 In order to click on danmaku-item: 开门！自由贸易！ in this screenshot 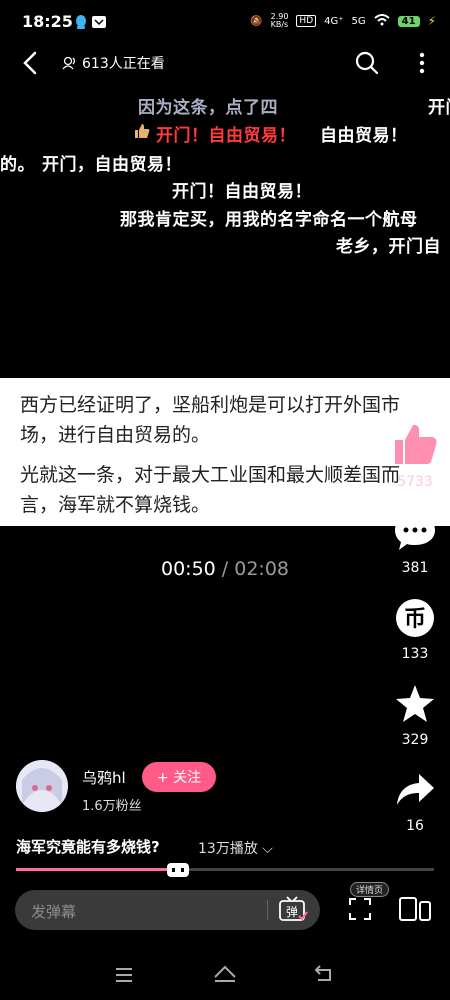, I will do `click(242, 192)`.